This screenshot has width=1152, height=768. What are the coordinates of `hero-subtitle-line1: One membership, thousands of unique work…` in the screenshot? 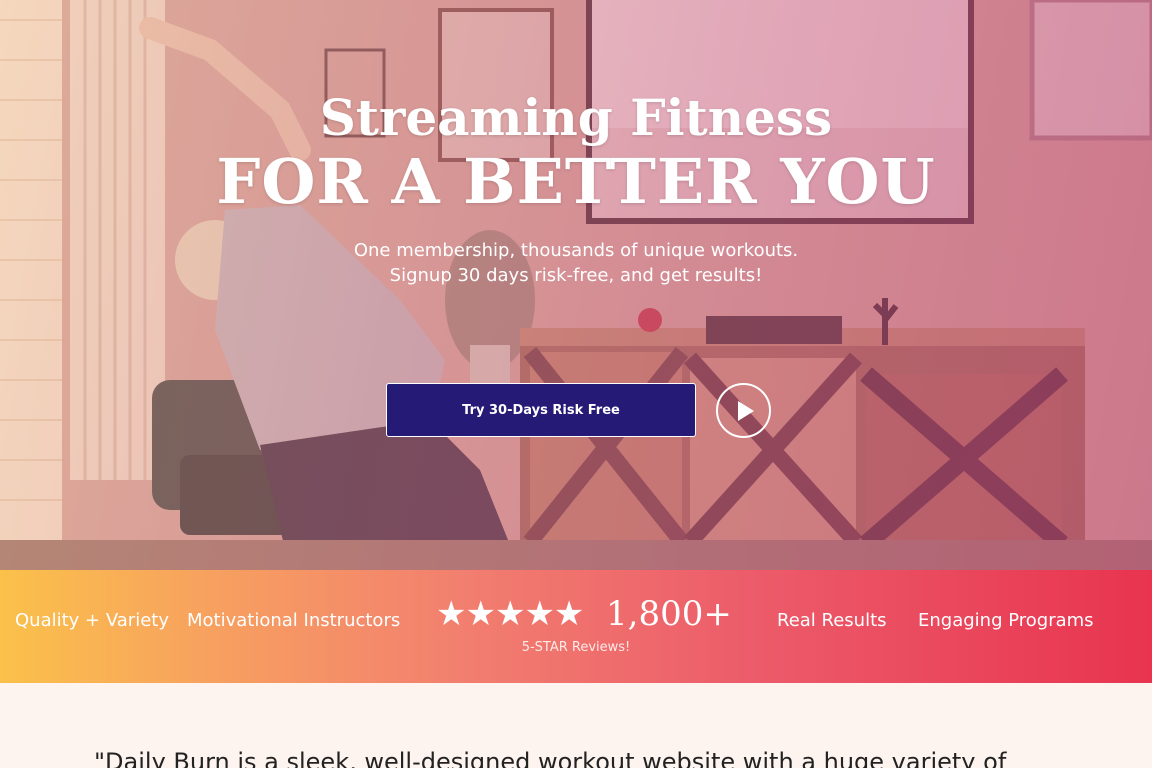 It's located at (576, 250).